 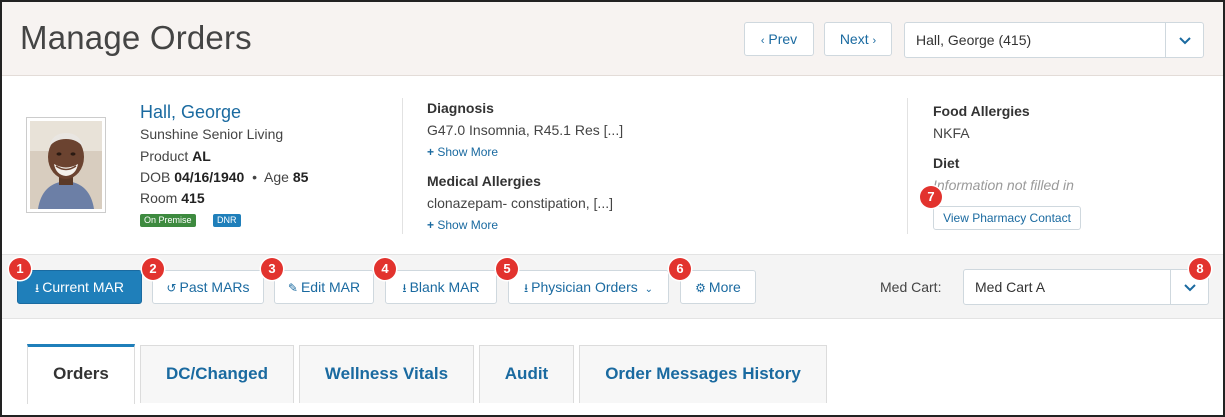 I want to click on dnr-badge: DNR, so click(x=227, y=220).